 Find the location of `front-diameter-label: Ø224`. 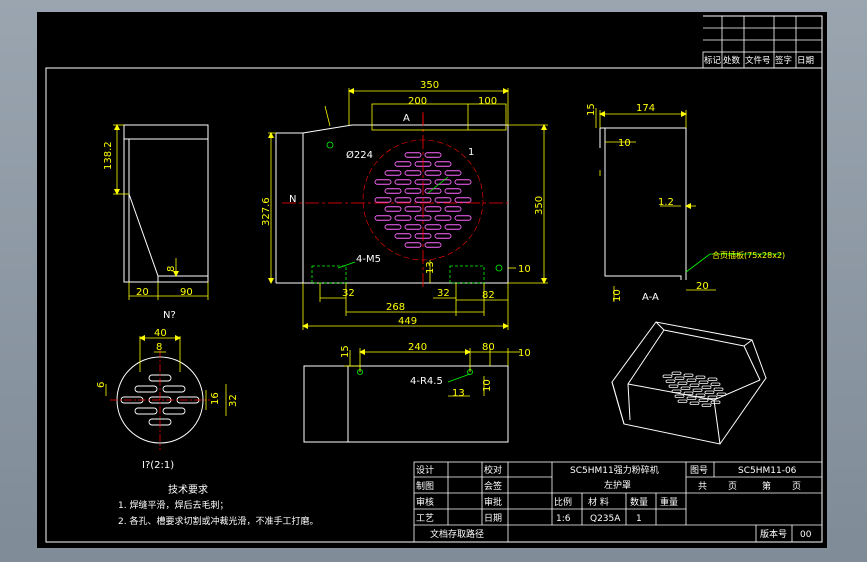

front-diameter-label: Ø224 is located at coordinates (359, 155).